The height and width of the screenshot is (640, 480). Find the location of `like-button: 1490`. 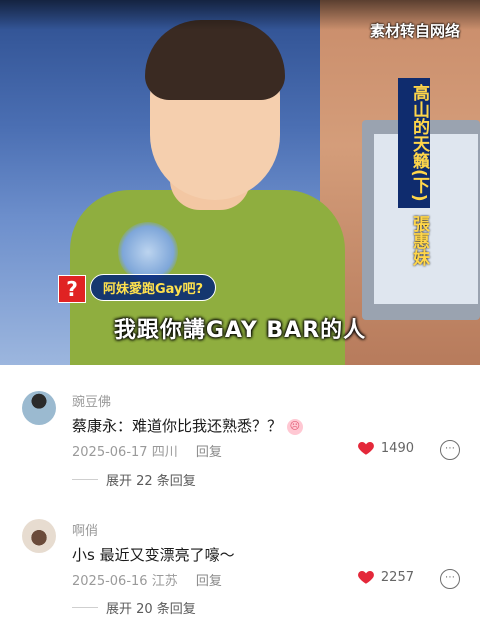

like-button: 1490 is located at coordinates (385, 448).